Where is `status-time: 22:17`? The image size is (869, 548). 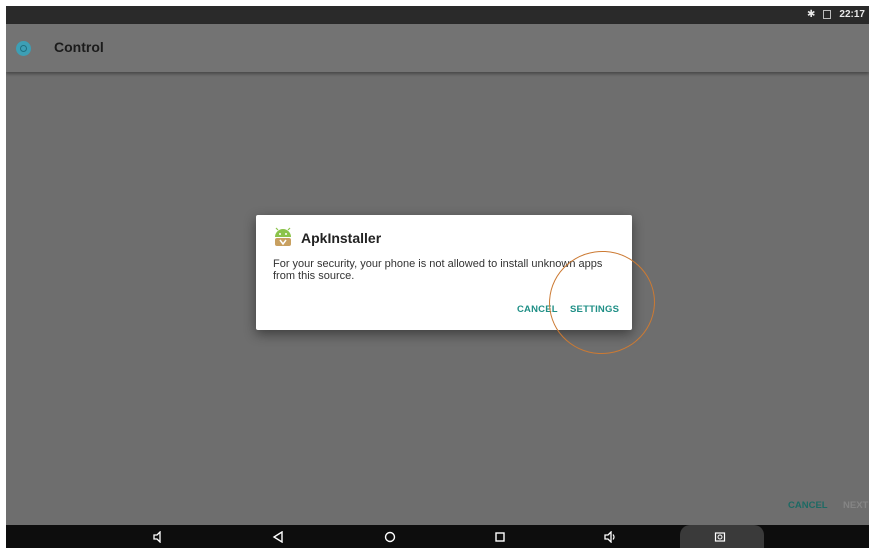 status-time: 22:17 is located at coordinates (852, 14).